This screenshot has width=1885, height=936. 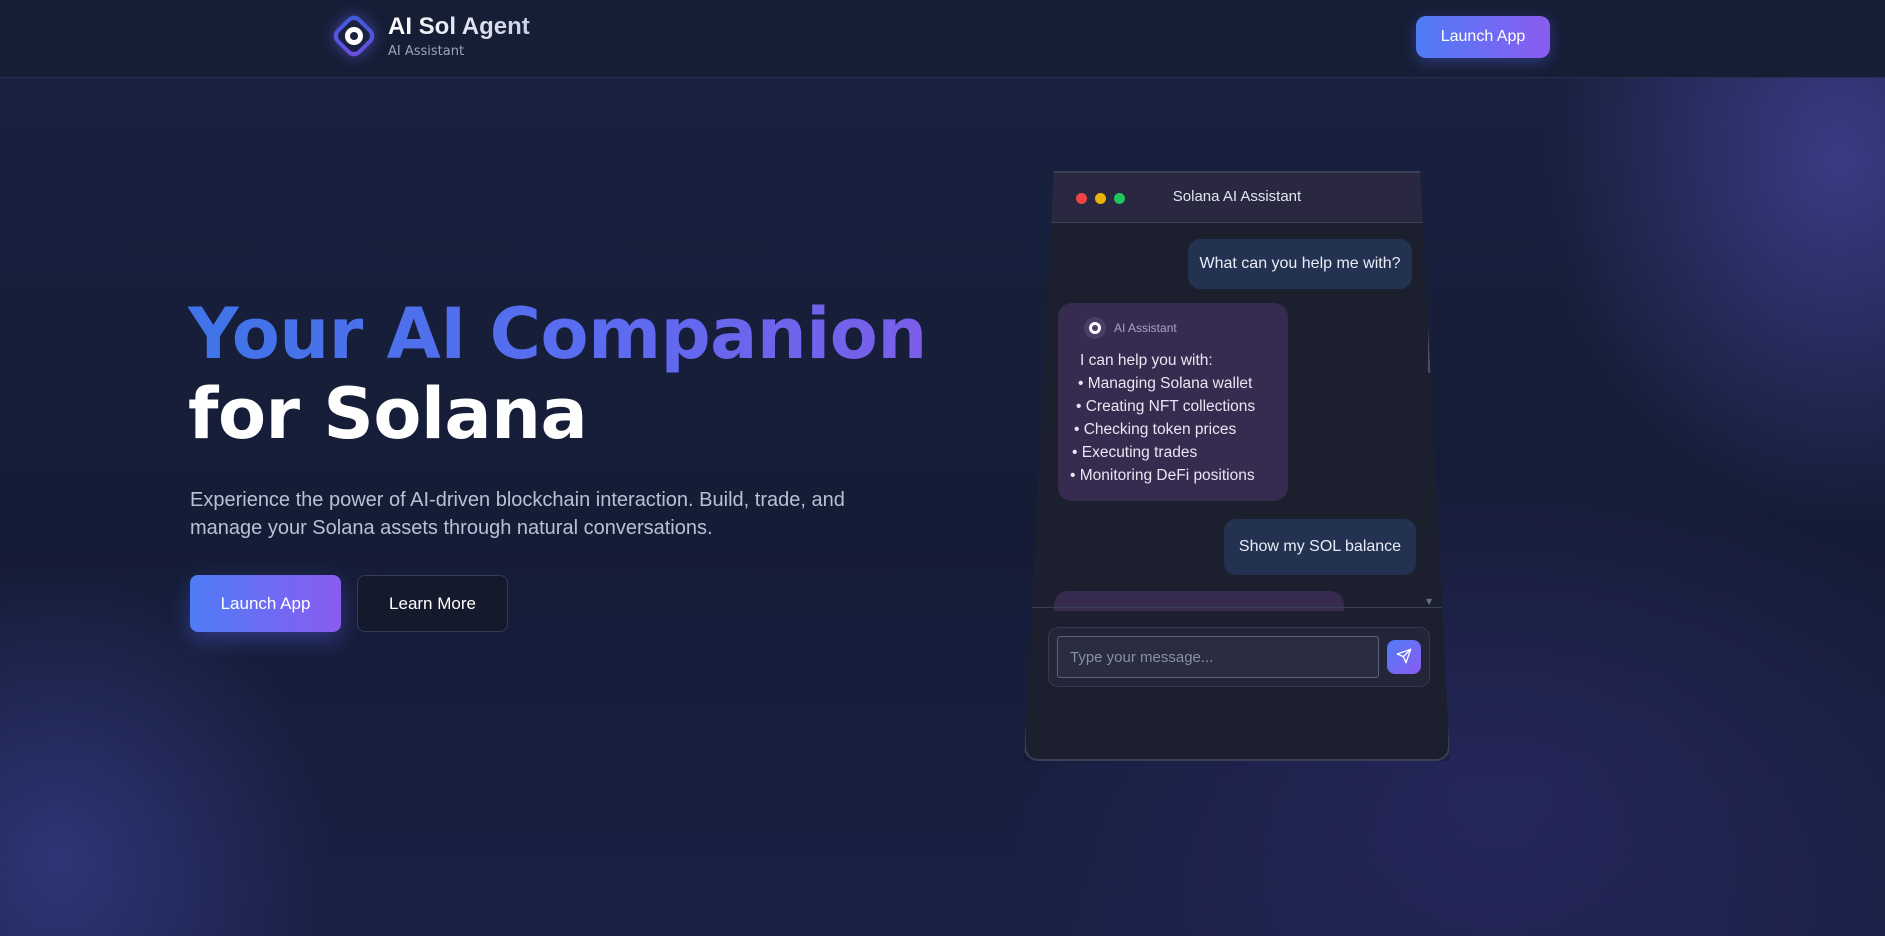 What do you see at coordinates (426, 51) in the screenshot?
I see `brand-subtitle: AI Assistant` at bounding box center [426, 51].